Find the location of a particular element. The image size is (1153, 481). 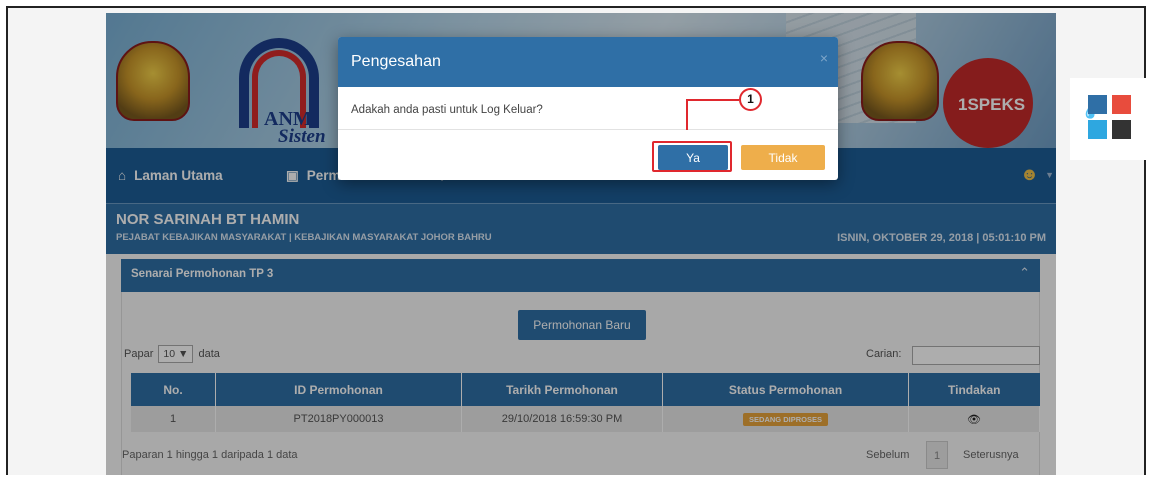

swatch-light-blue is located at coordinates (1097, 129).